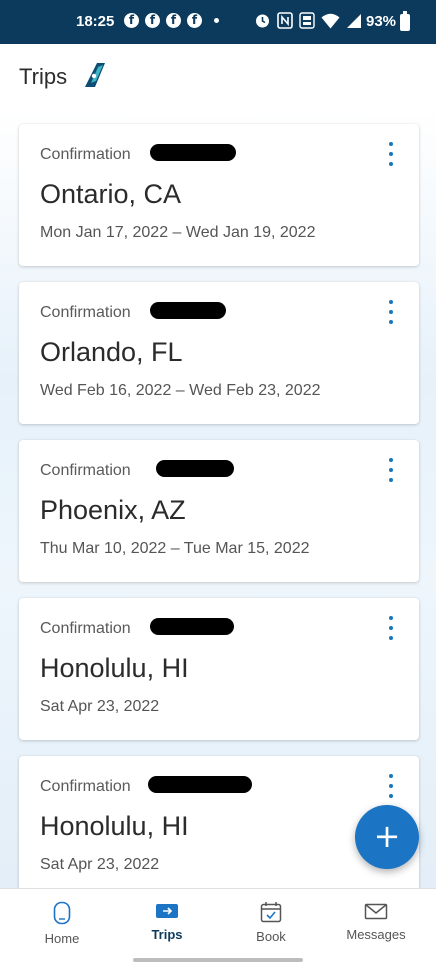 This screenshot has height=965, width=436. What do you see at coordinates (62, 938) in the screenshot?
I see `nav-label: Home` at bounding box center [62, 938].